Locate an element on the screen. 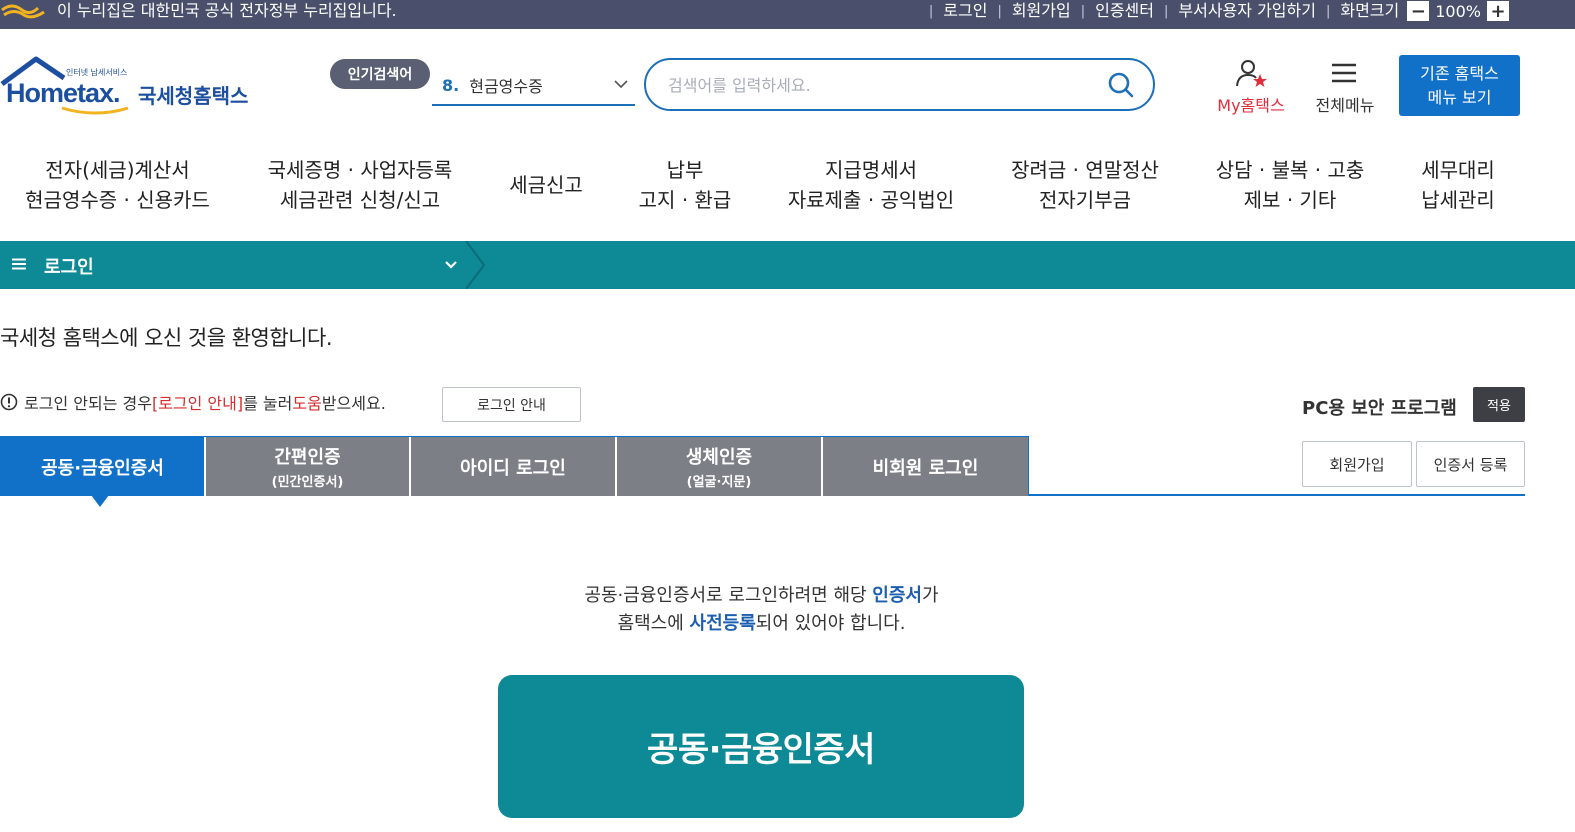 This screenshot has height=832, width=1575. zoom-in-button: + is located at coordinates (1498, 11).